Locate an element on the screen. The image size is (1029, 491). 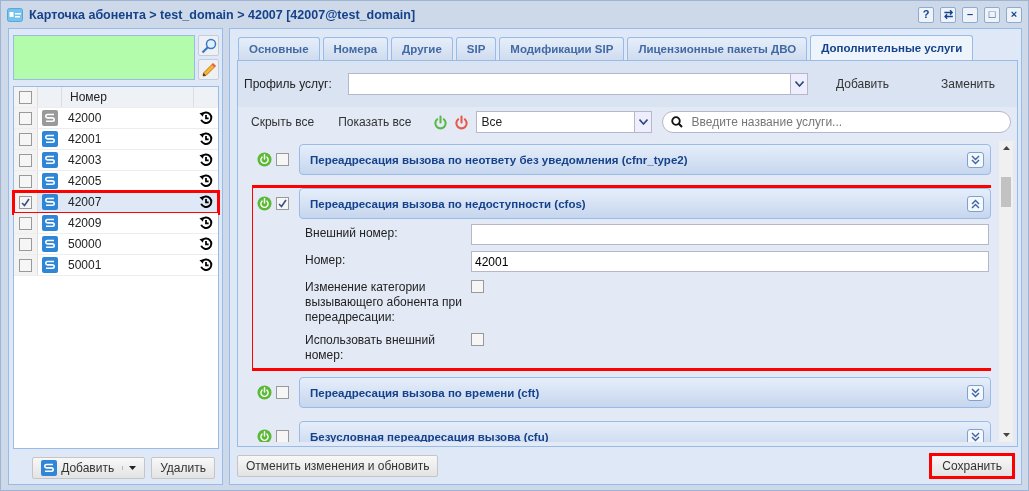
service-header: Переадресация вызова по недоступности (cfos) is located at coordinates (645, 203).